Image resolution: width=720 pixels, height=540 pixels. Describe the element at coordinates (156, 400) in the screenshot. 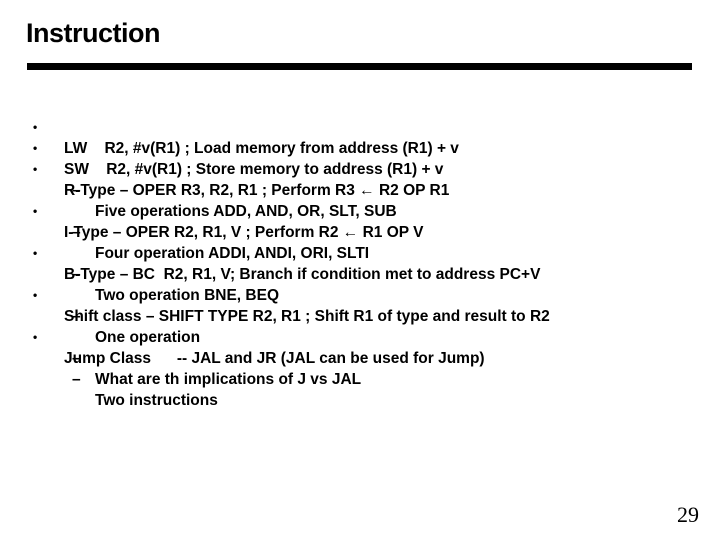

I see `sub-list-item-text: Two instructions` at that location.